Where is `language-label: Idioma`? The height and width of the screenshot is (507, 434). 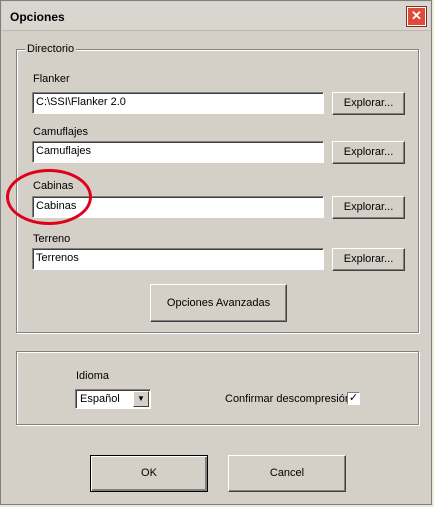 language-label: Idioma is located at coordinates (93, 376).